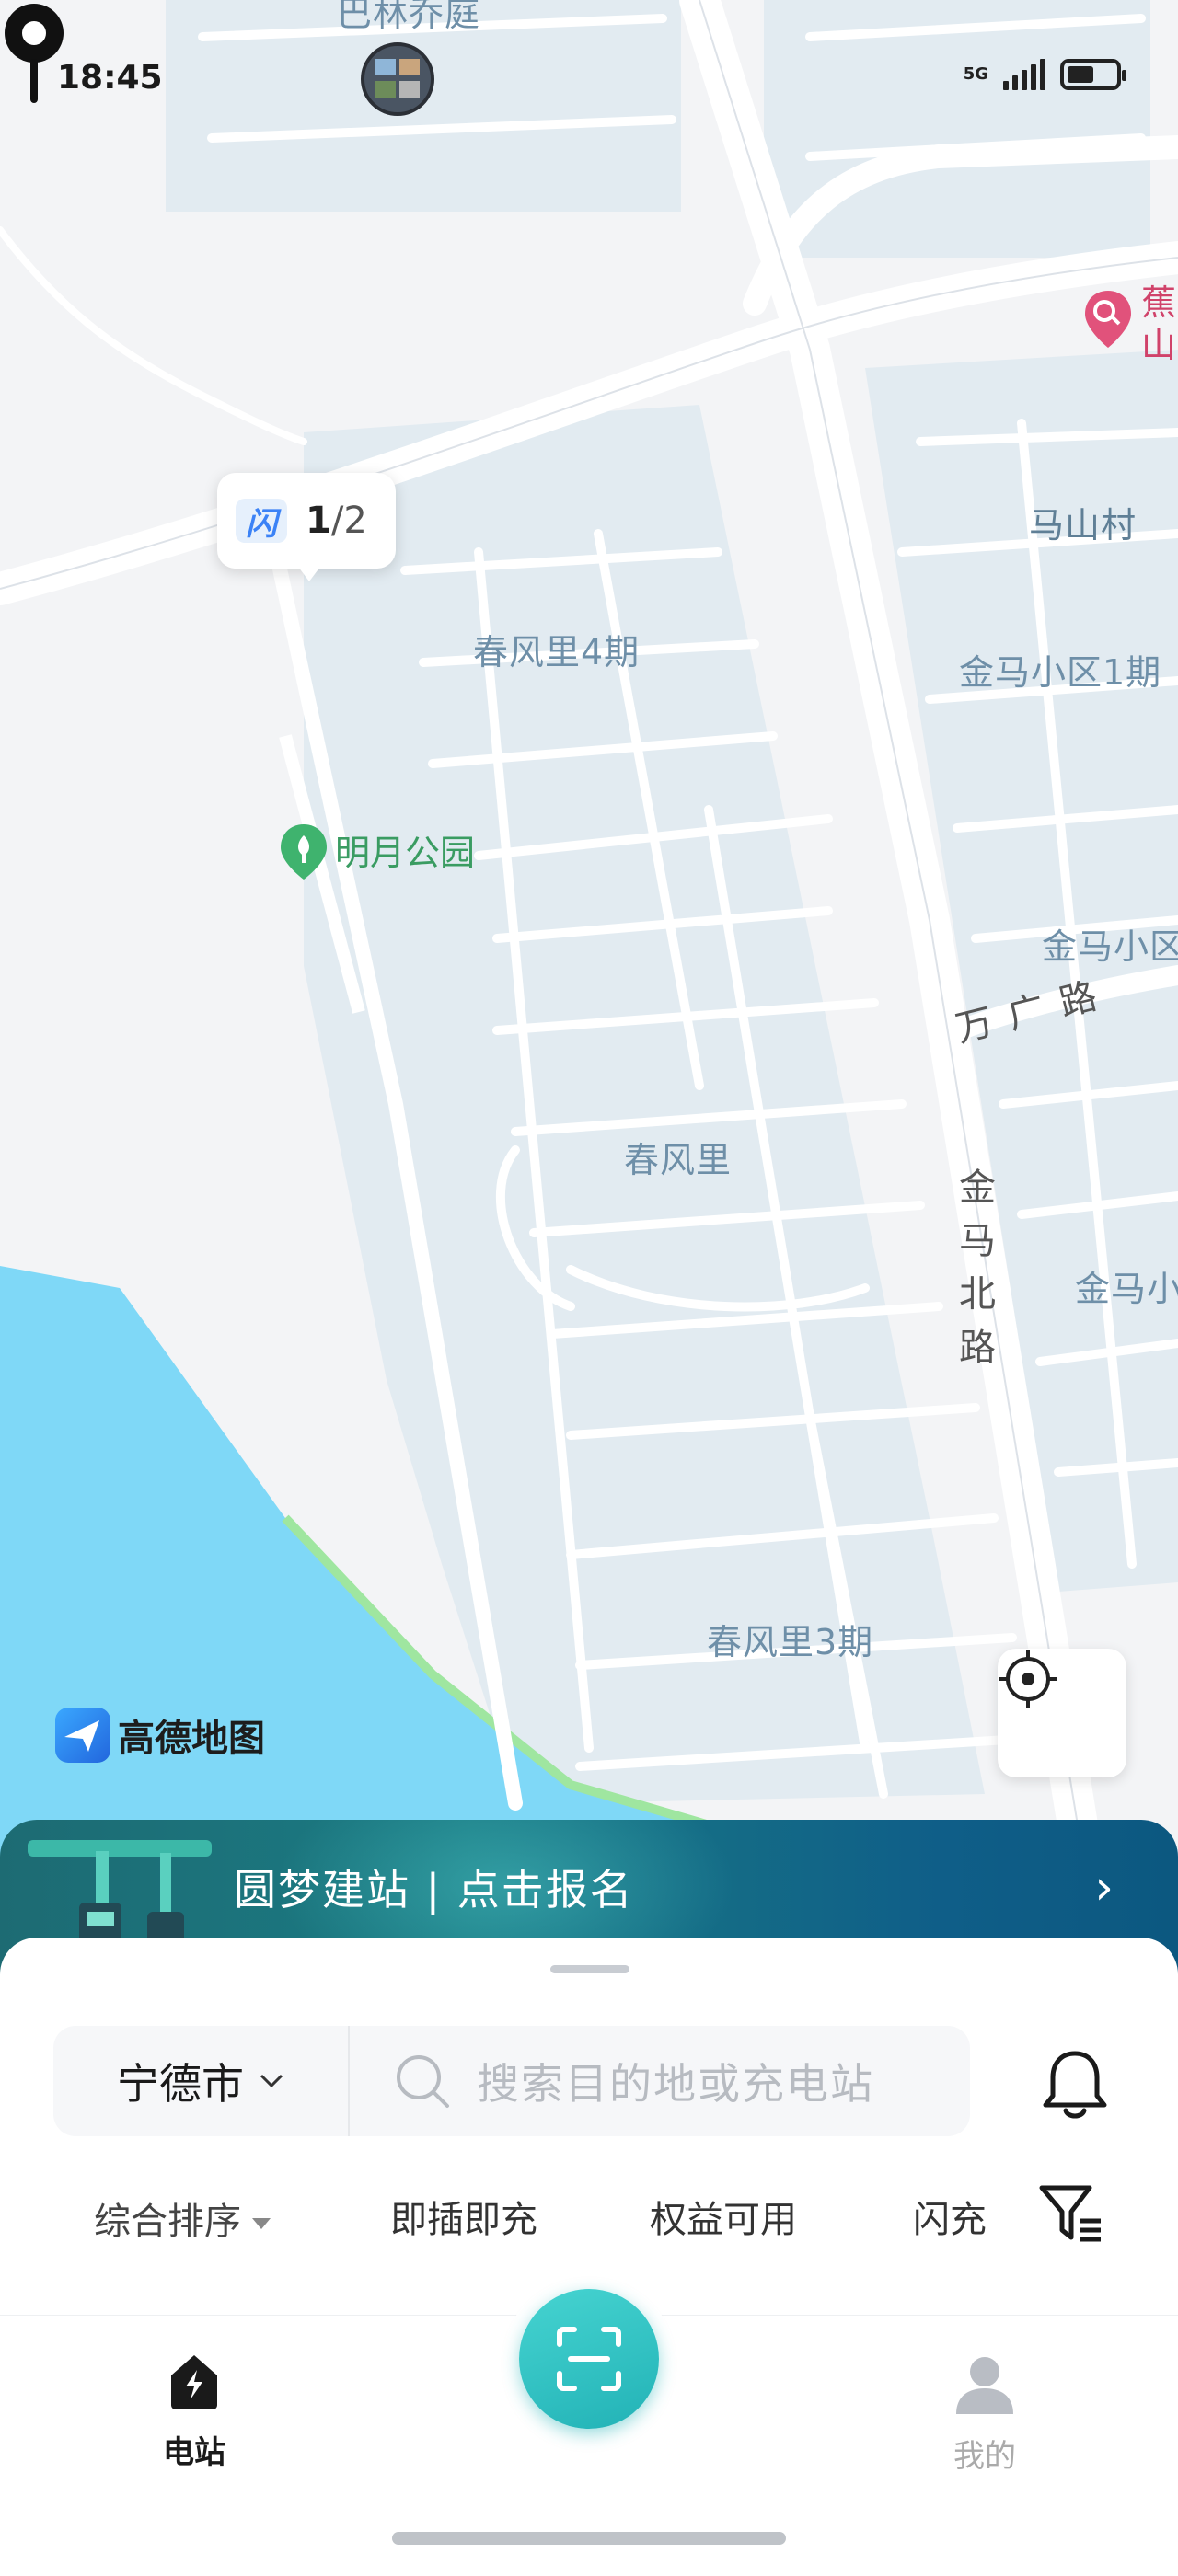 The height and width of the screenshot is (2576, 1178). I want to click on map-label-jinma-1: 金马小区1期, so click(1060, 672).